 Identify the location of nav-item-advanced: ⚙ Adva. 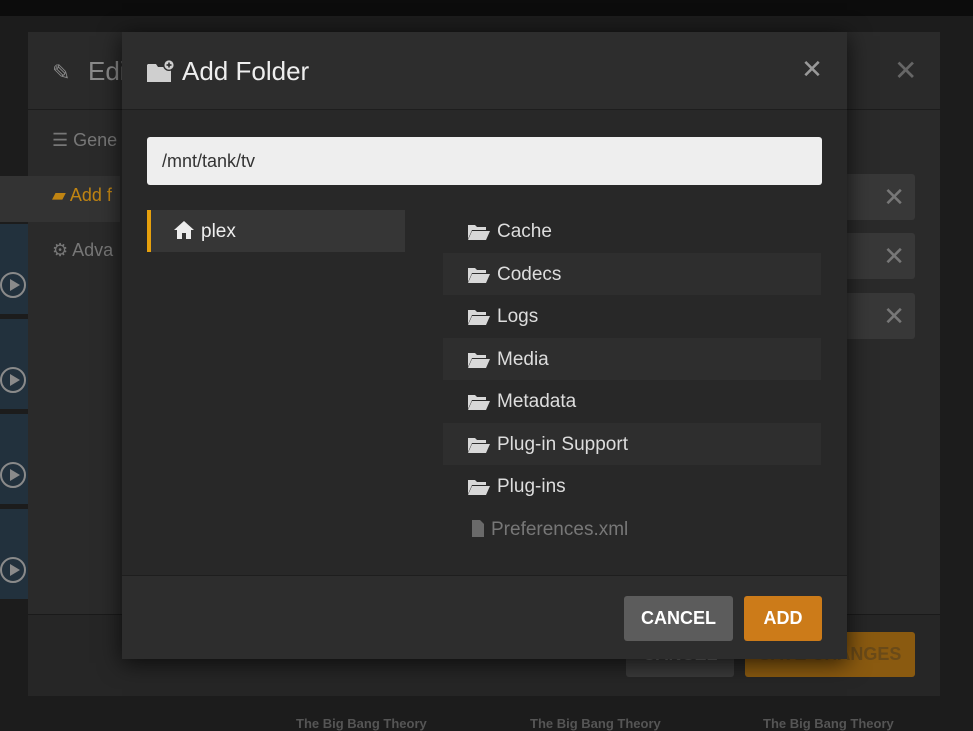
(82, 250).